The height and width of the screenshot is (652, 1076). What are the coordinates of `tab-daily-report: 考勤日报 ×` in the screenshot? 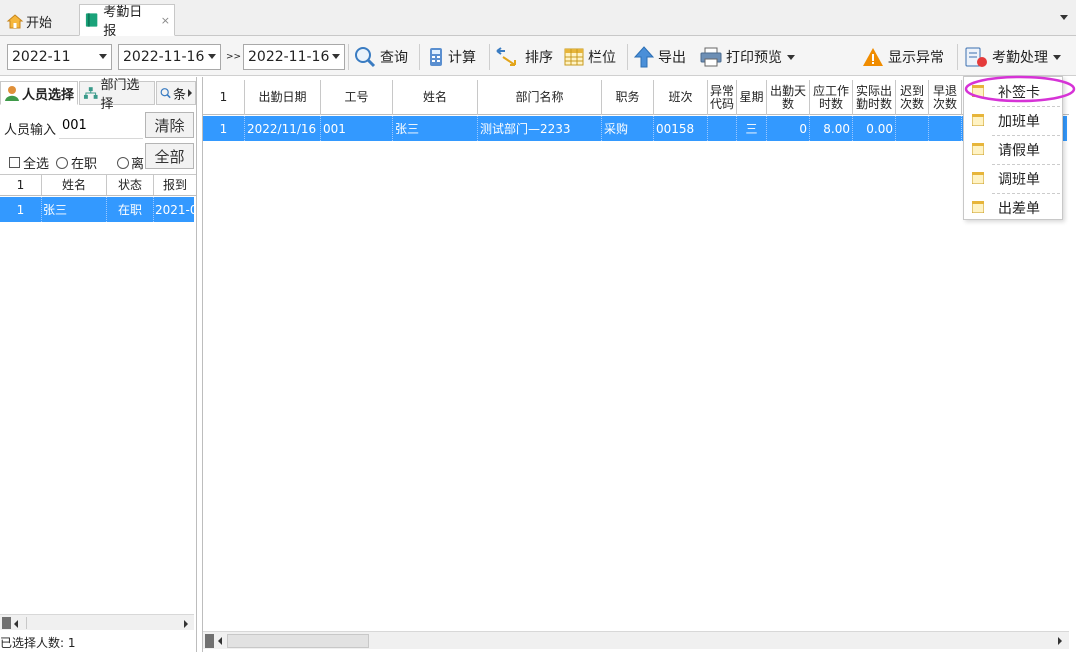 It's located at (127, 21).